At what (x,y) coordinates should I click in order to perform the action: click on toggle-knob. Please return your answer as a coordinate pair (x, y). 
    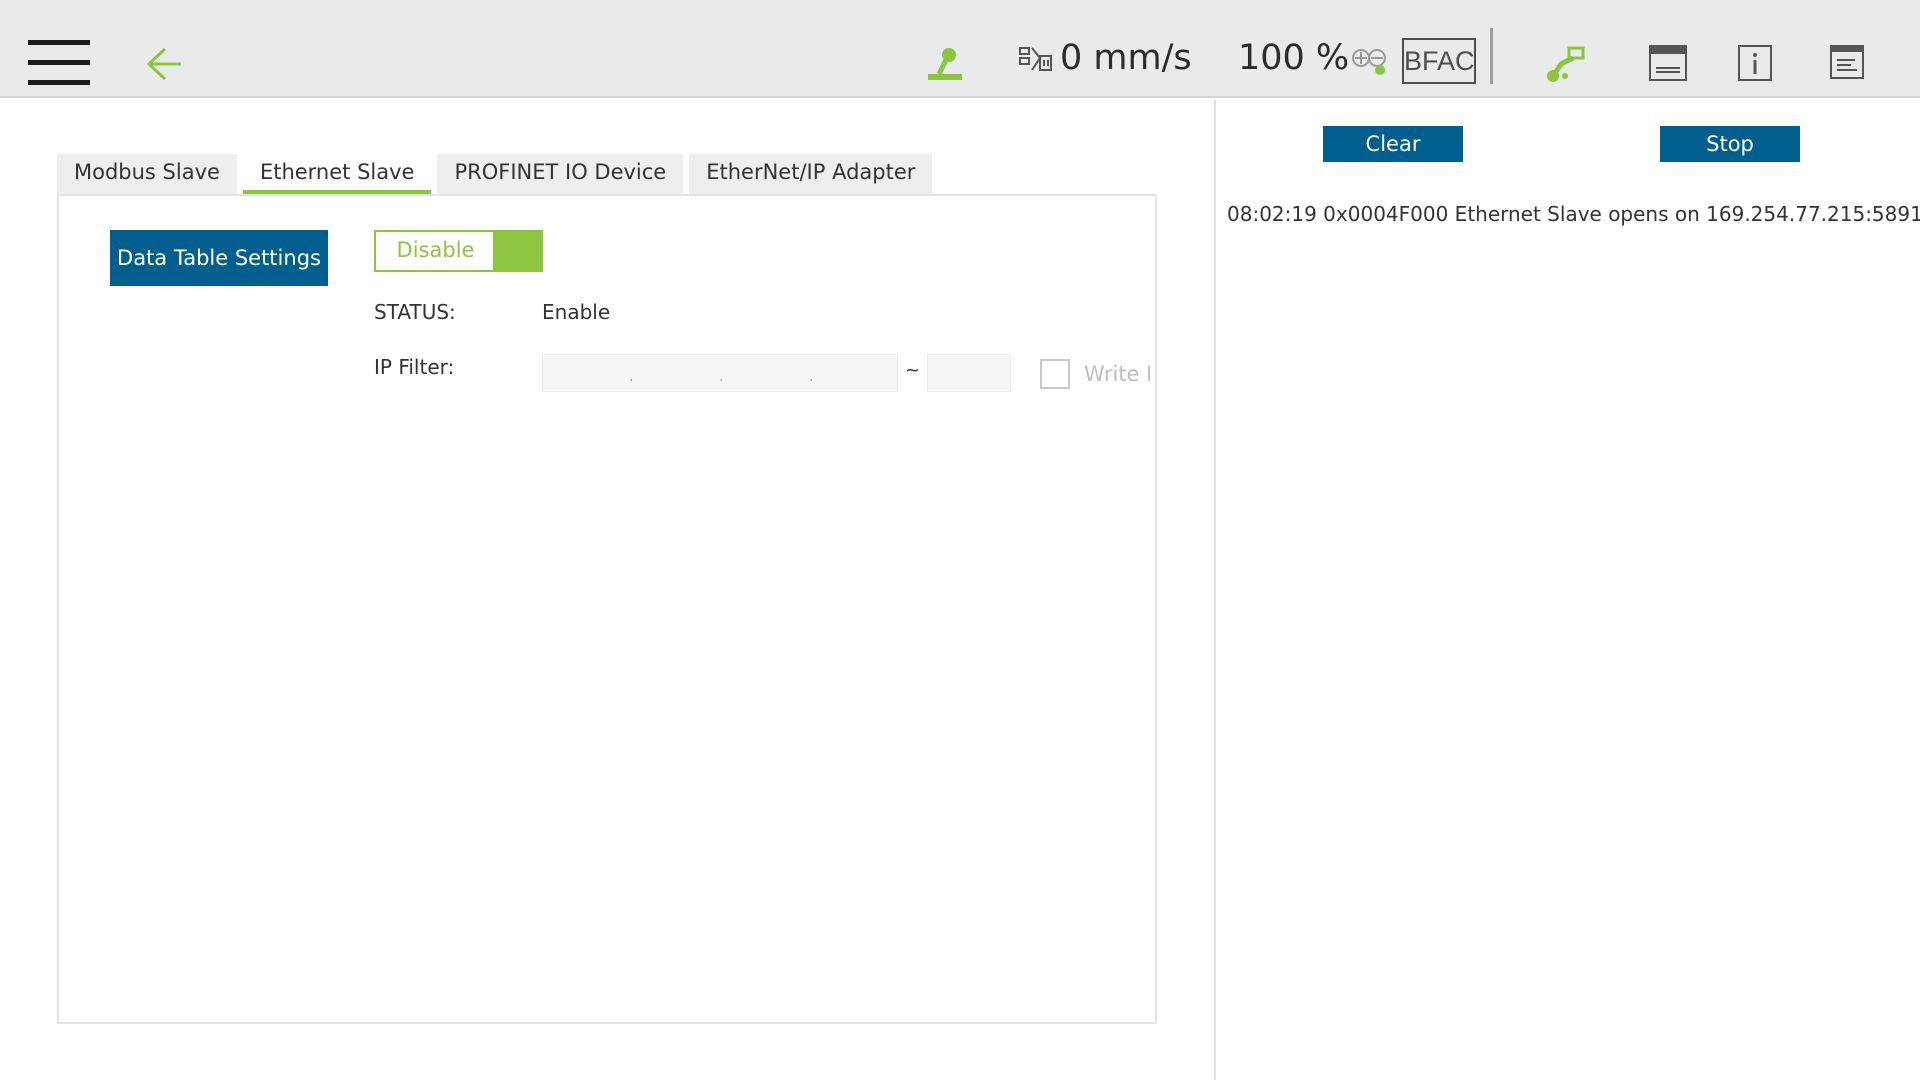
    Looking at the image, I should click on (517, 251).